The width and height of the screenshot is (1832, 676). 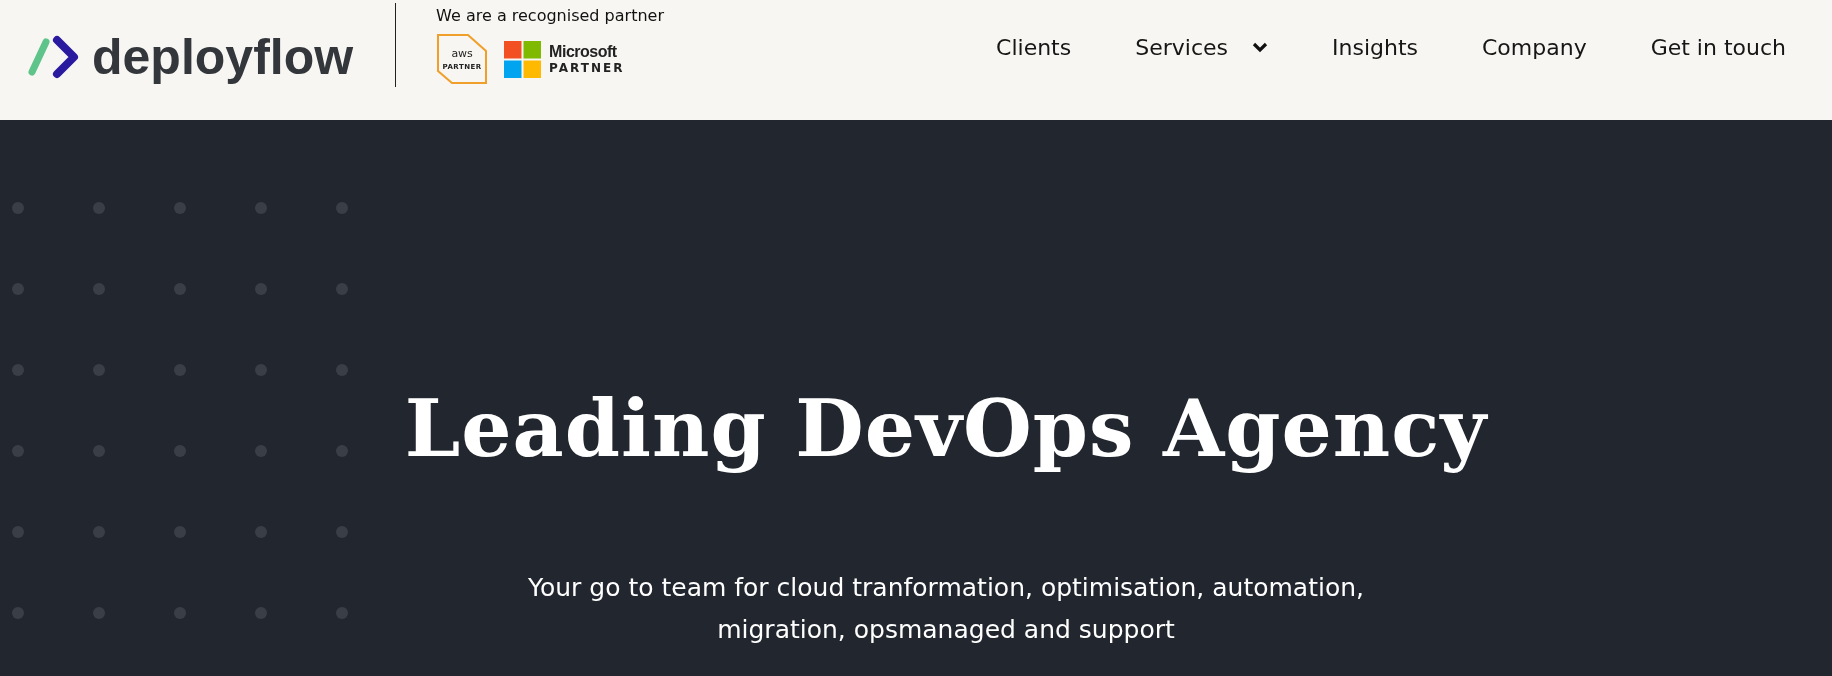 I want to click on aws-text: aws, so click(x=462, y=53).